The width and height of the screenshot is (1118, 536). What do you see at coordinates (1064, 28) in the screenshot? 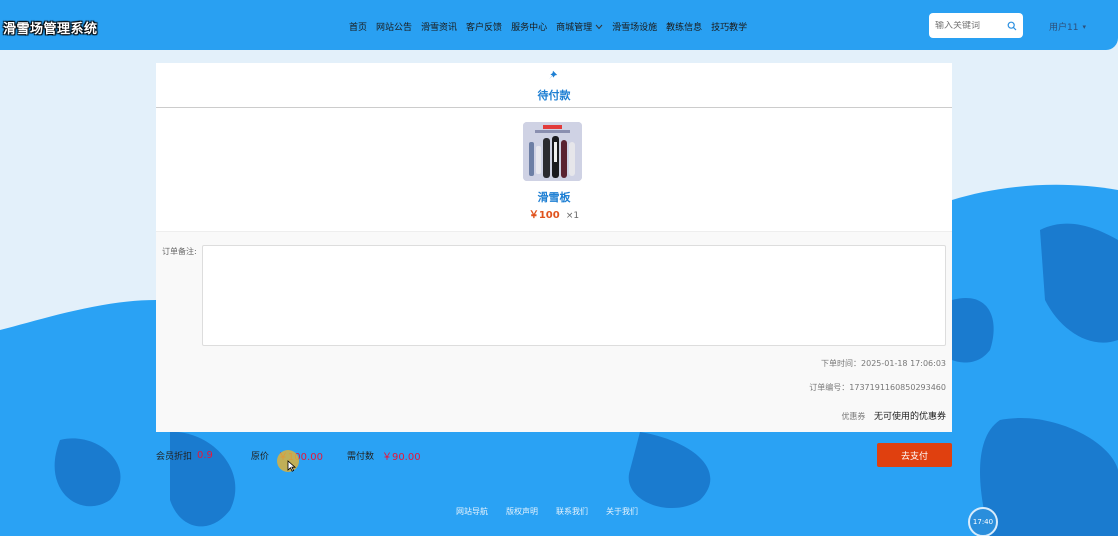
I see `user-name: 用户11` at bounding box center [1064, 28].